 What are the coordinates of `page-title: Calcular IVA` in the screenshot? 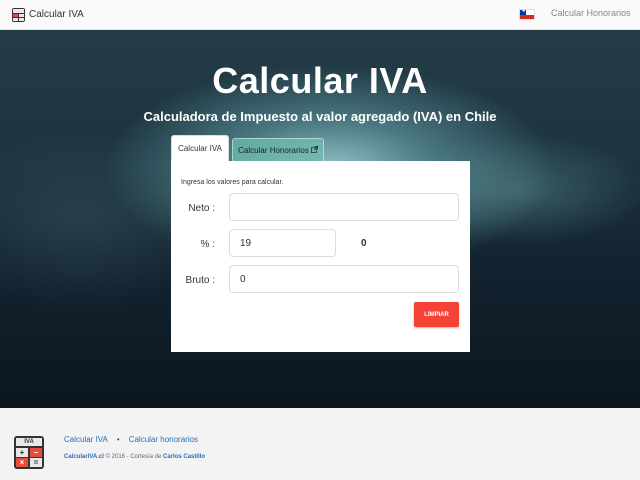 It's located at (320, 80).